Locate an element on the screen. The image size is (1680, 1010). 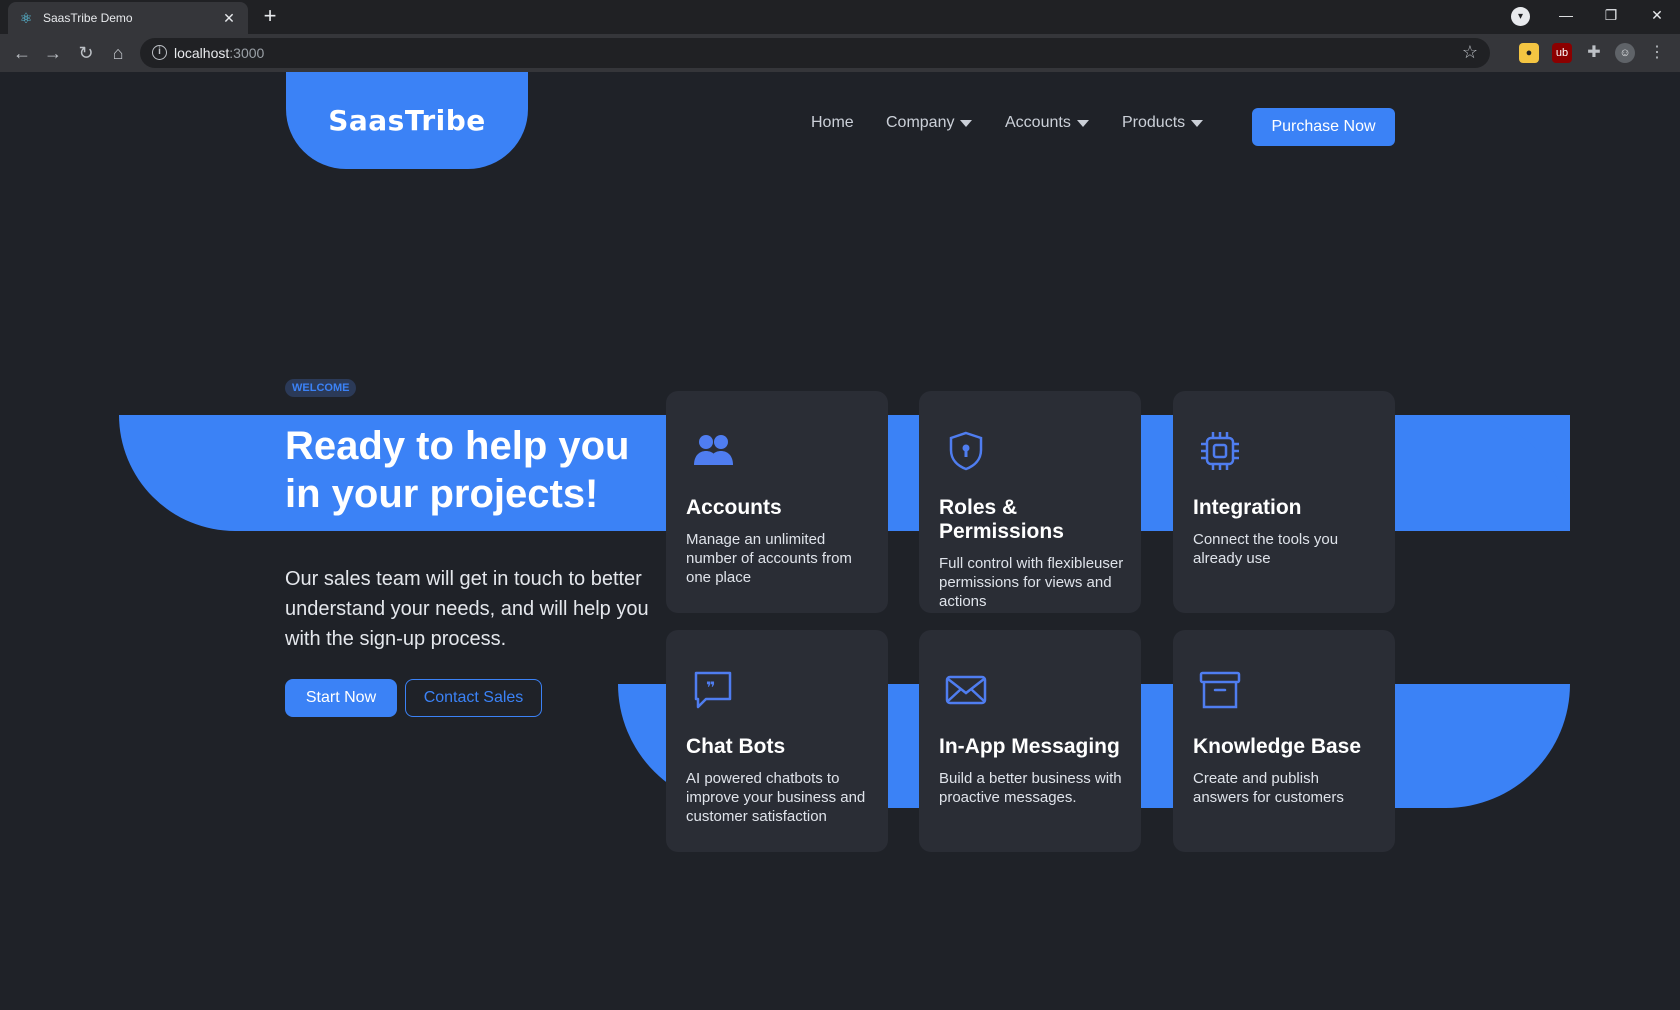
home-icon: ⌂ is located at coordinates (118, 53).